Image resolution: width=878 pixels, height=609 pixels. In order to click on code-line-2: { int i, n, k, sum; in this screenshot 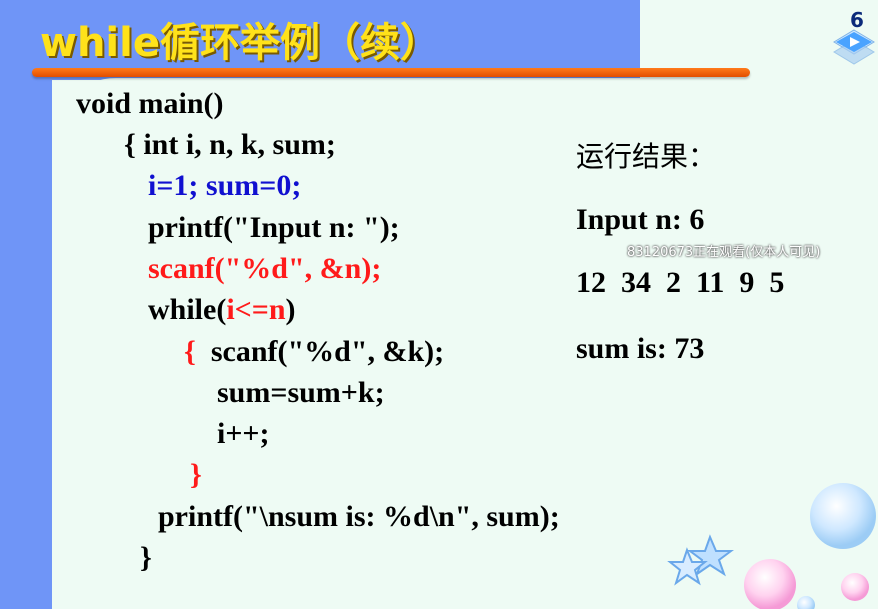, I will do `click(230, 144)`.